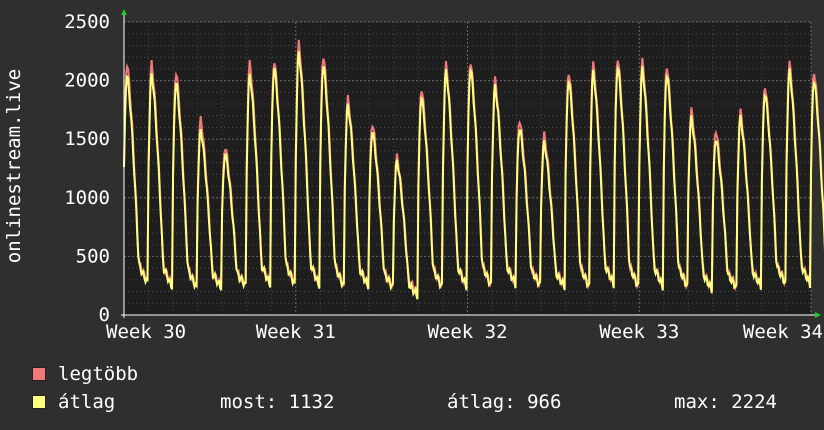 This screenshot has width=824, height=430. Describe the element at coordinates (98, 374) in the screenshot. I see `legend-label-max: legtöbb` at that location.